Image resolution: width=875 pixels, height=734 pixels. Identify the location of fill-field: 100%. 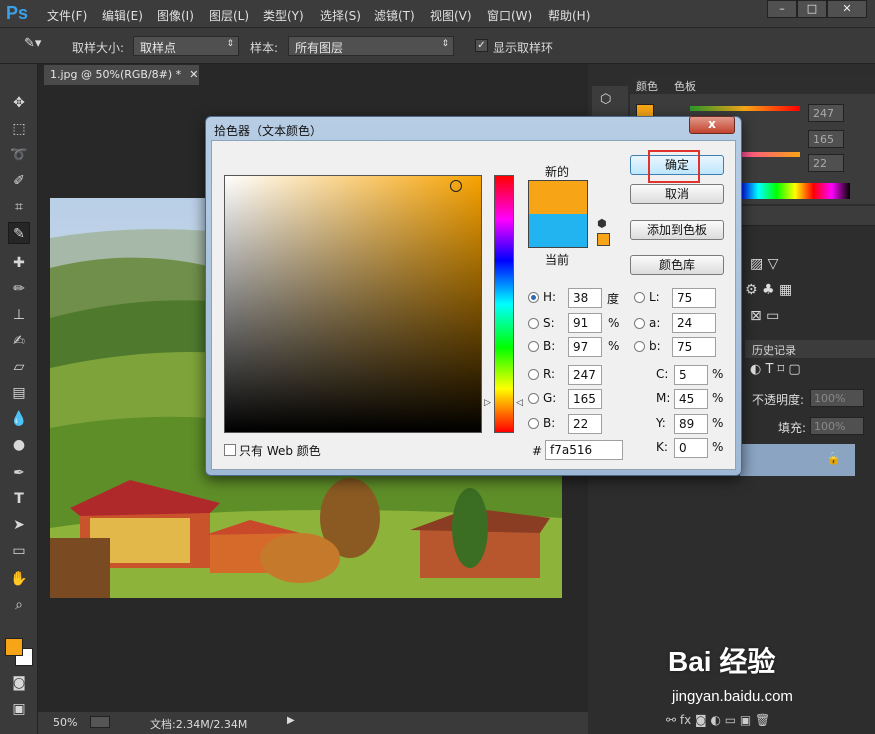
(837, 426).